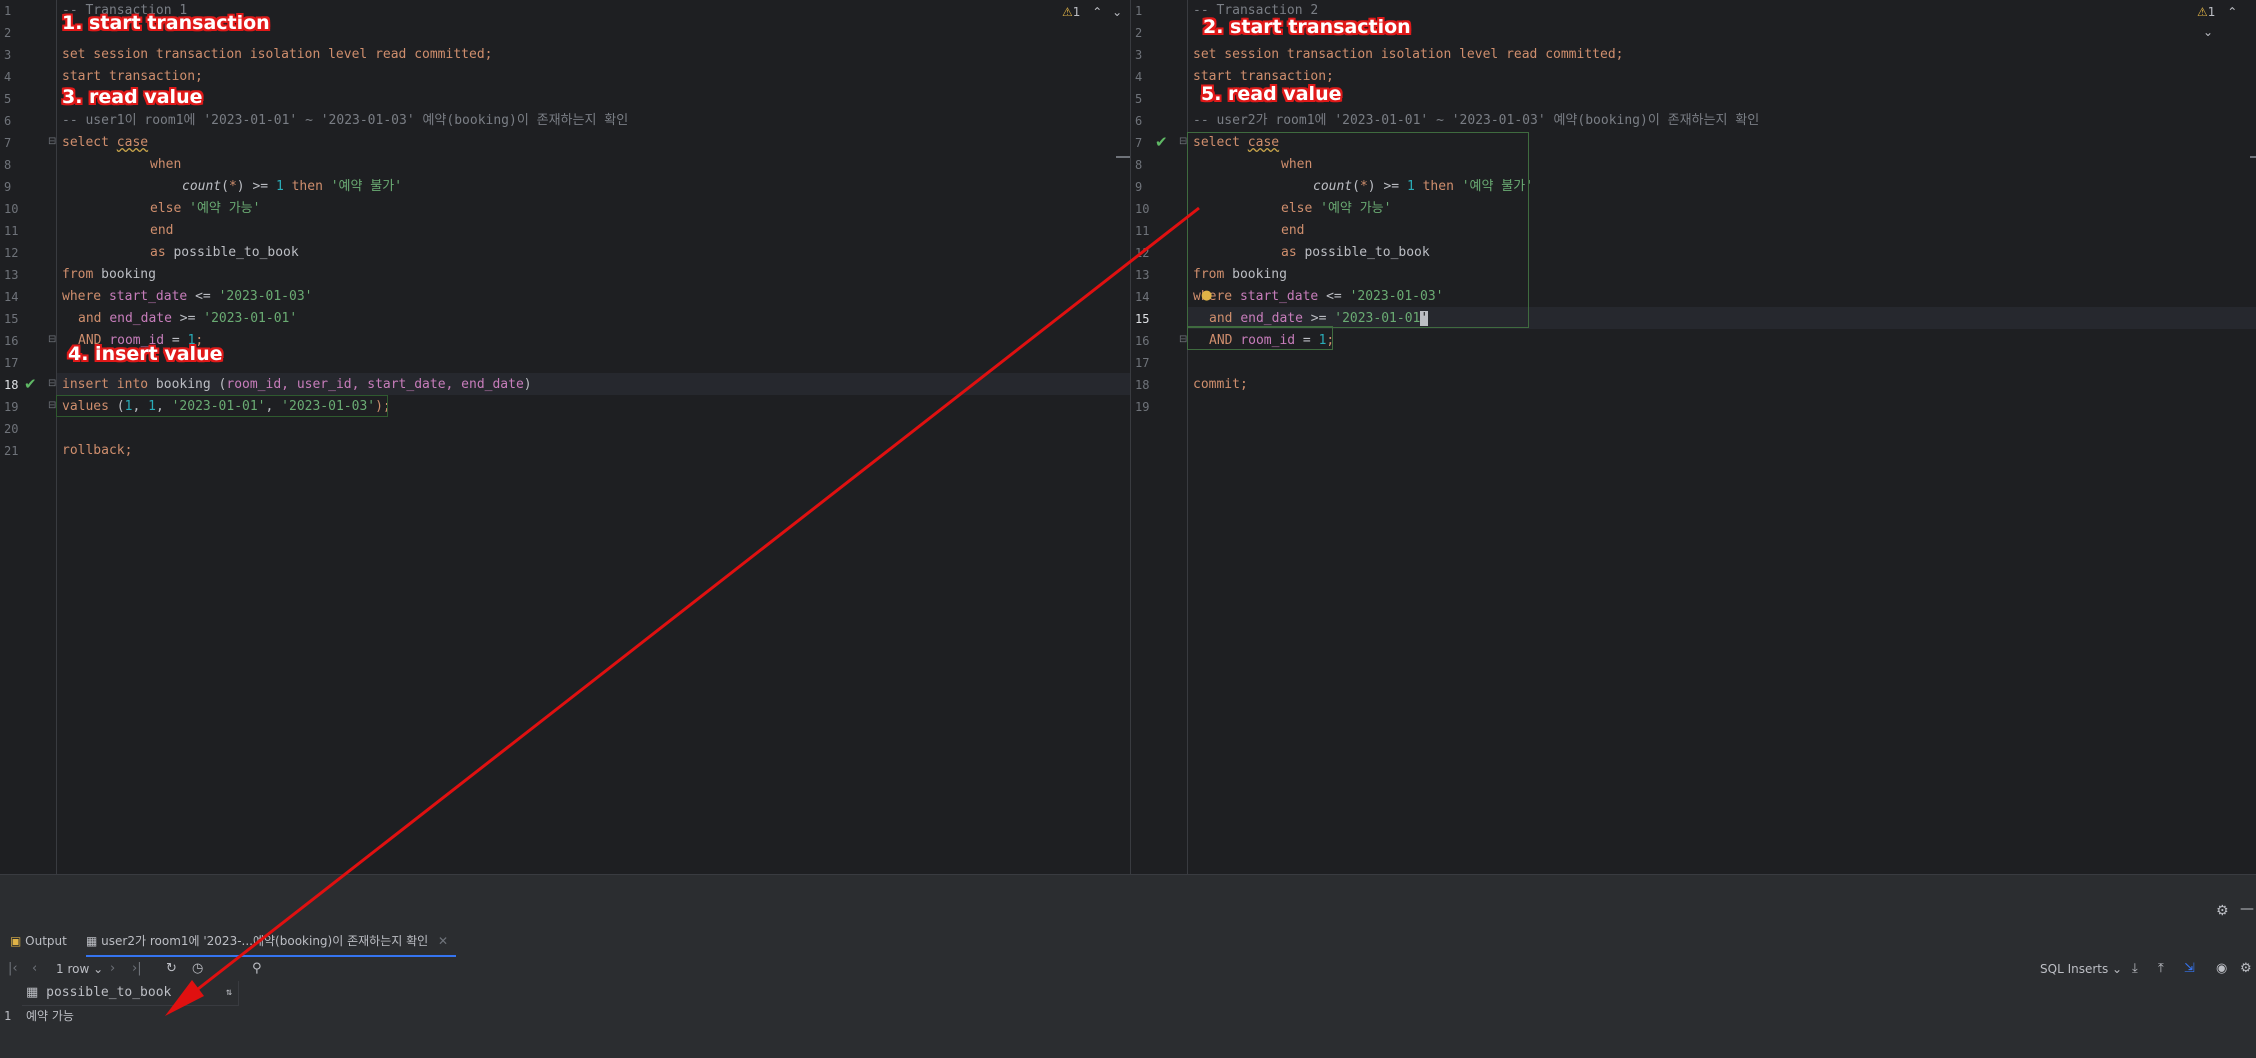 The height and width of the screenshot is (1058, 2256). Describe the element at coordinates (292, 186) in the screenshot. I see `code-line: count(*) >= 1 then '예약 불가'` at that location.